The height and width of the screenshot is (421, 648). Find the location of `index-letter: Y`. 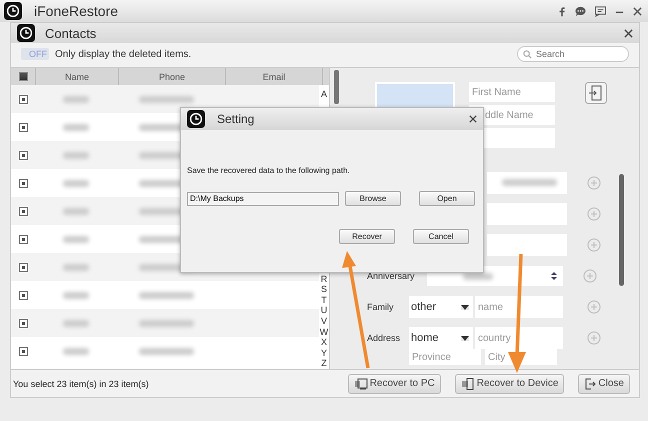

index-letter: Y is located at coordinates (323, 353).